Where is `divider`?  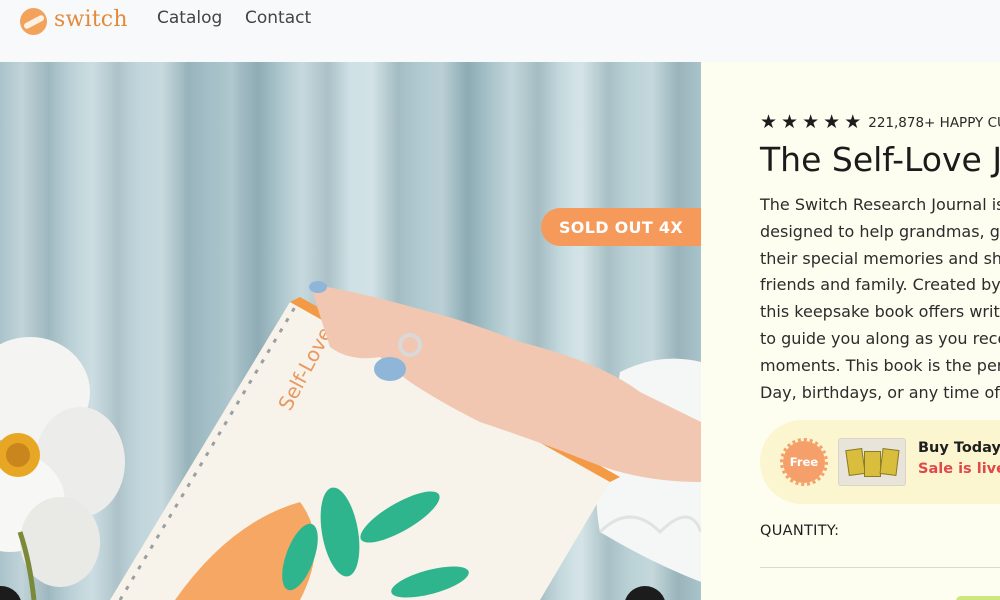
divider is located at coordinates (880, 567).